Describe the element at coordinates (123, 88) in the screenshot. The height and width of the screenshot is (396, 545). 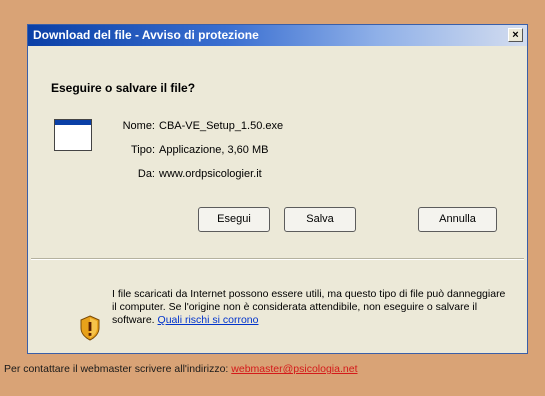
I see `dialog-question: Eseguire o salvare il file?` at that location.